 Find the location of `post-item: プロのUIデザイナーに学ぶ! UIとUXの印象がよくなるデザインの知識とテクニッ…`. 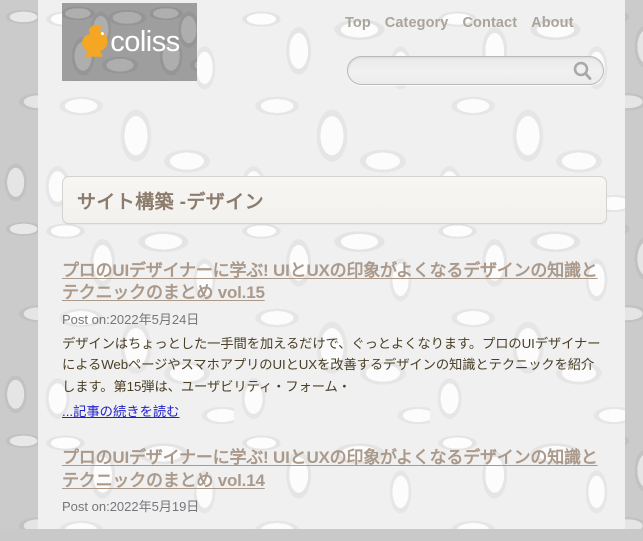

post-item: プロのUIデザイナーに学ぶ! UIとUXの印象がよくなるデザインの知識とテクニッ… is located at coordinates (334, 481).